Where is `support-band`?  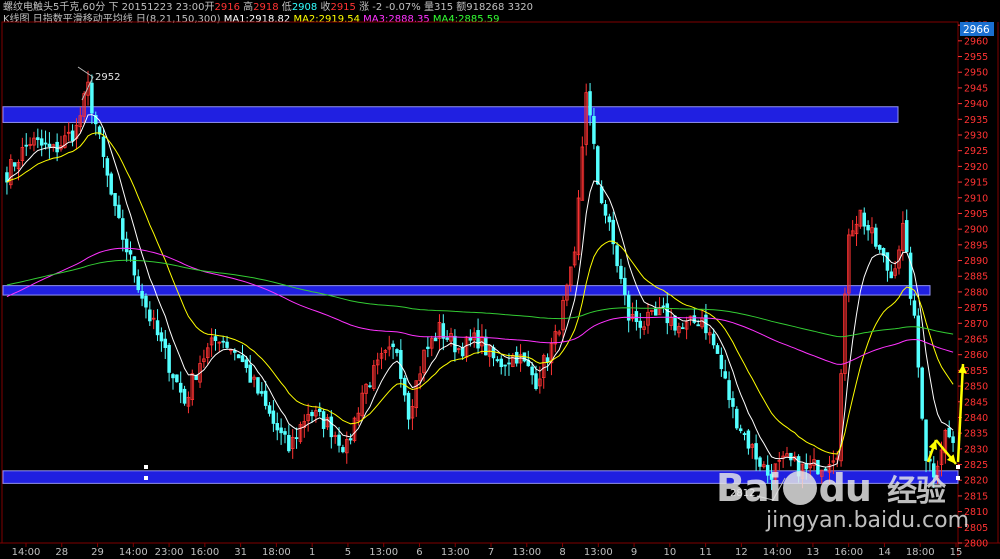 support-band is located at coordinates (450, 114).